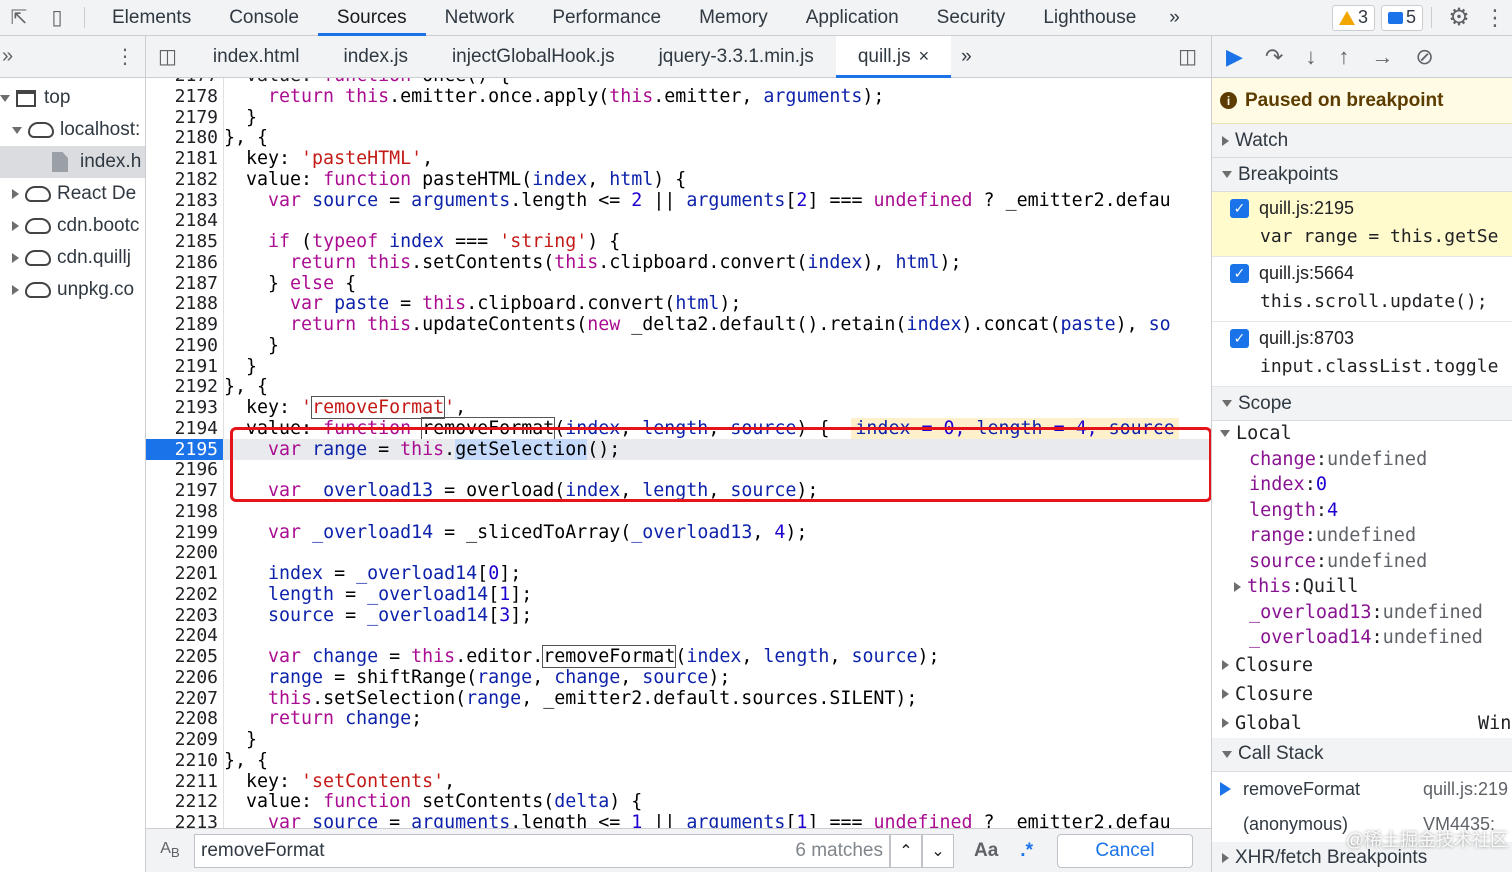  What do you see at coordinates (938, 850) in the screenshot?
I see `find-next-button: ⌄` at bounding box center [938, 850].